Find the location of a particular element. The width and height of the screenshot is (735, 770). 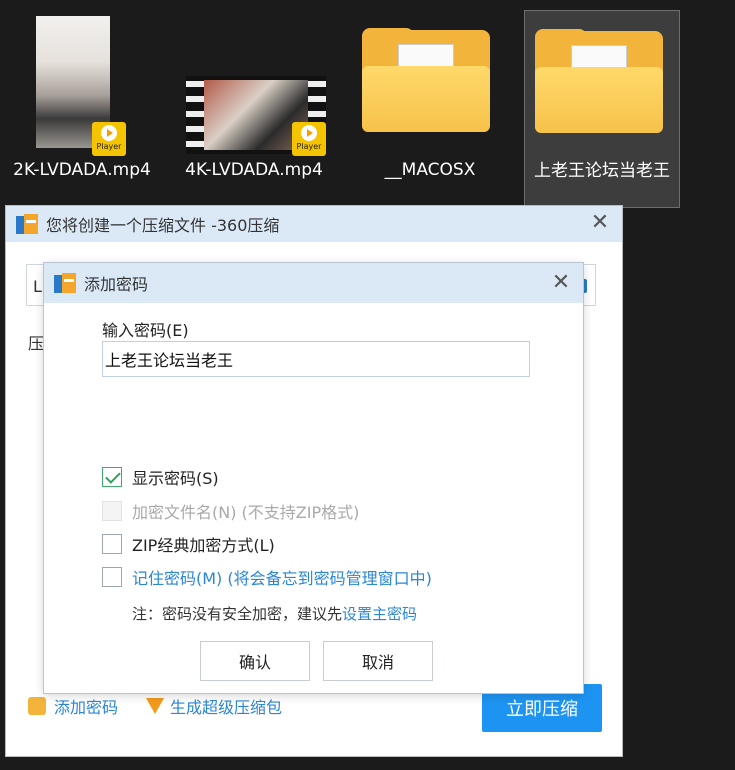

encrypt-filename-checkbox is located at coordinates (112, 511).